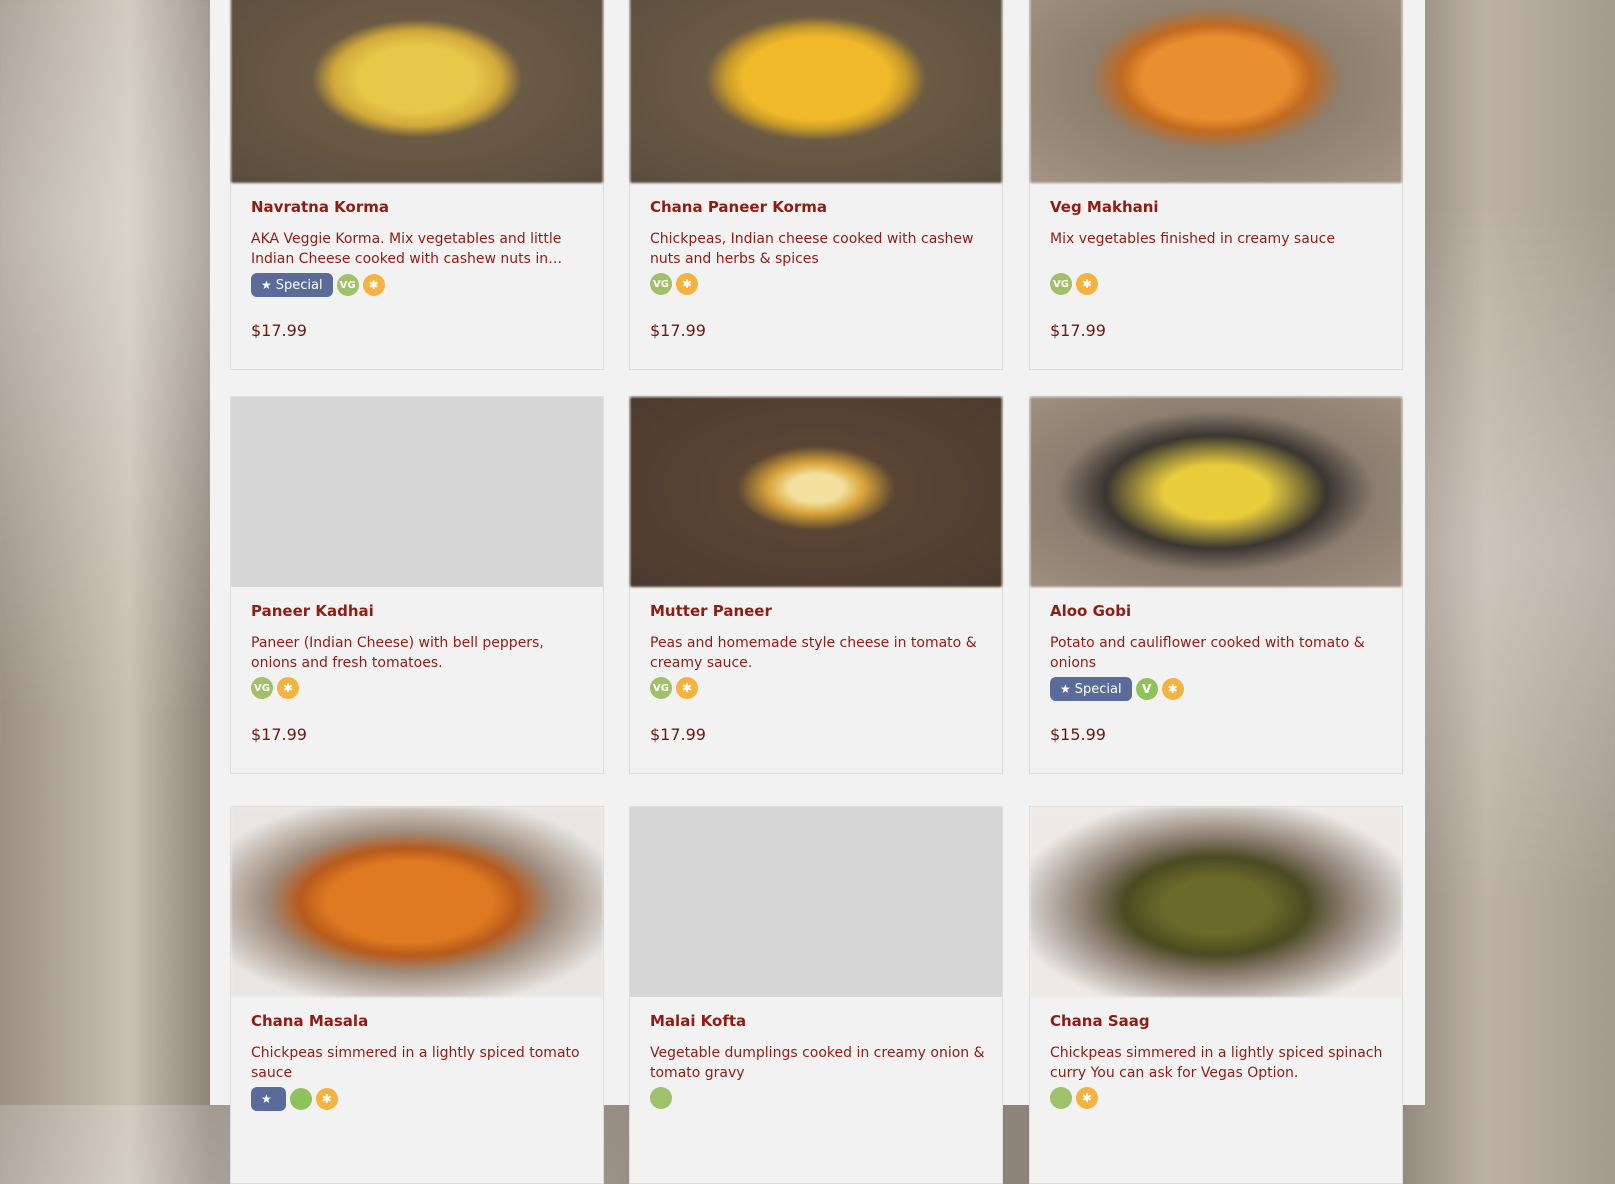  I want to click on dish-badges, so click(661, 1098).